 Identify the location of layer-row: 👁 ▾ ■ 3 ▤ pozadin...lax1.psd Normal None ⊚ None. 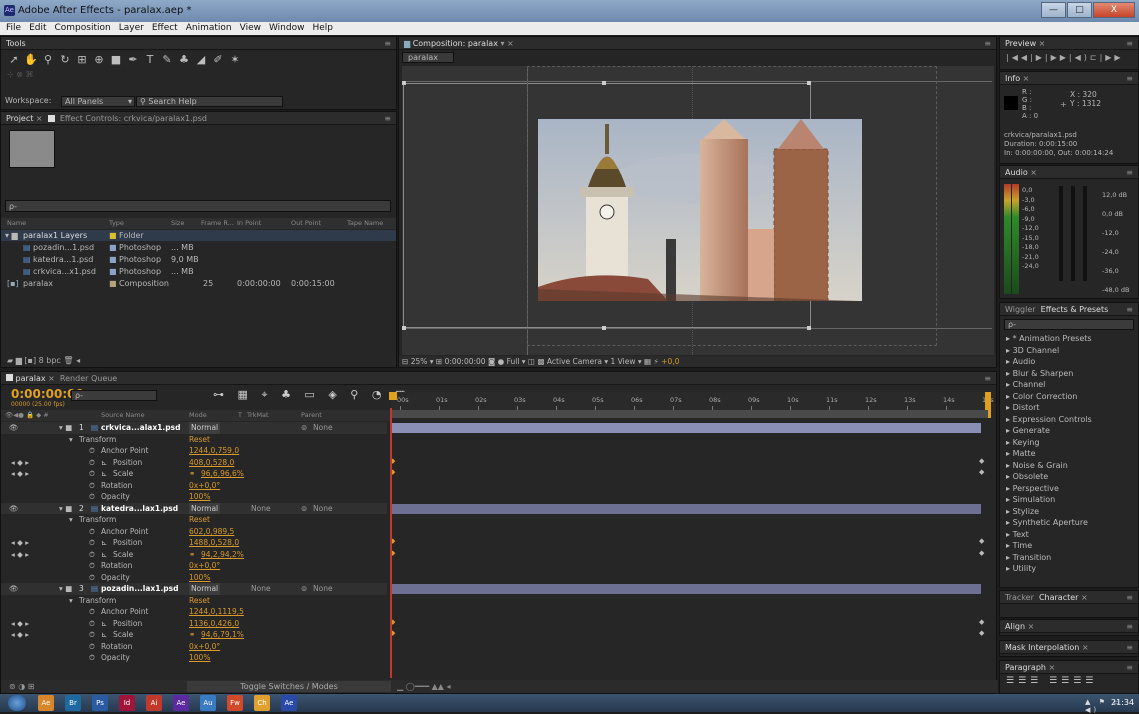
(194, 589).